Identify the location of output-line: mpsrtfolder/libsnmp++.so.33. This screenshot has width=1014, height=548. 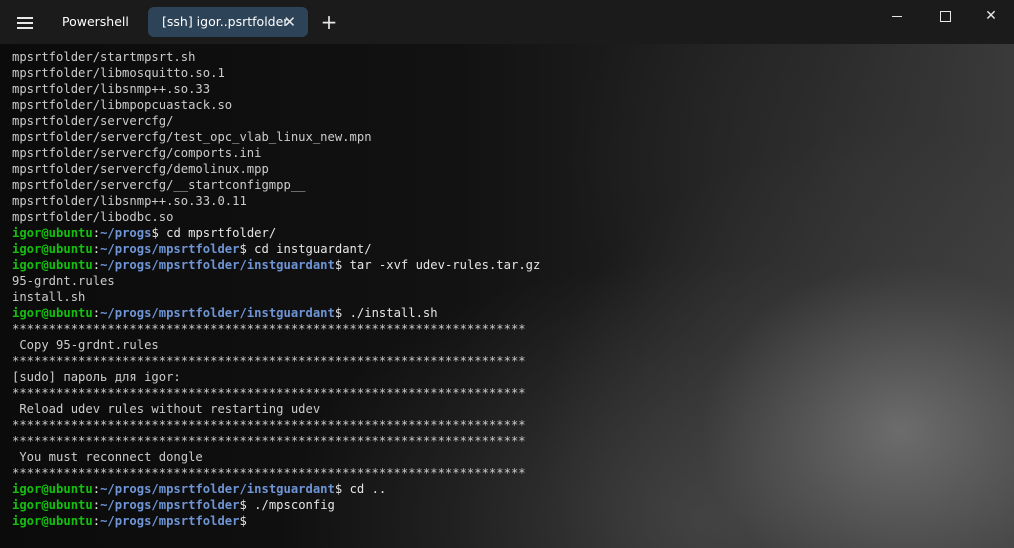
(111, 89).